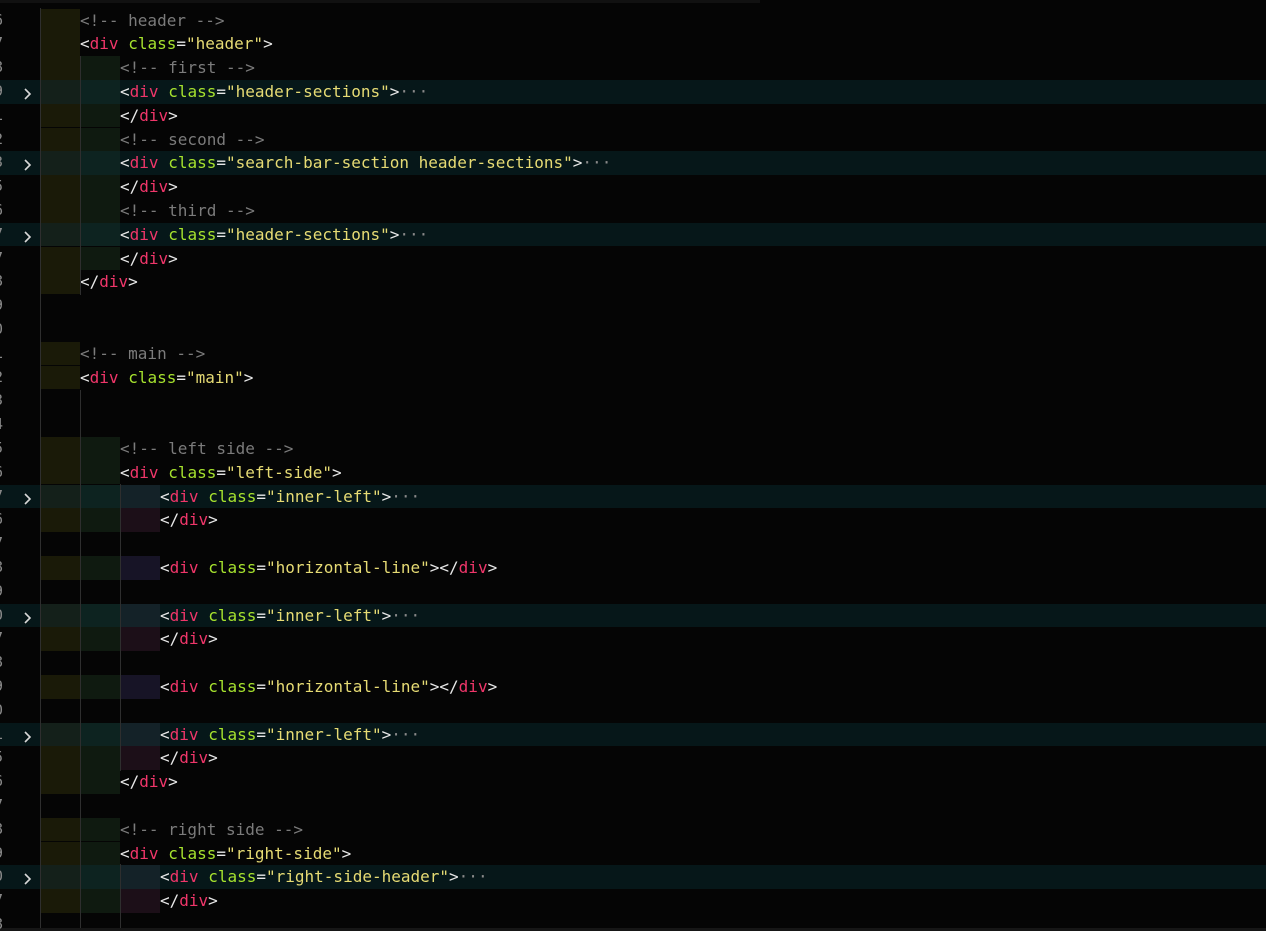 The width and height of the screenshot is (1266, 931). What do you see at coordinates (633, 115) in the screenshot?
I see `code-line: 1 </div>` at bounding box center [633, 115].